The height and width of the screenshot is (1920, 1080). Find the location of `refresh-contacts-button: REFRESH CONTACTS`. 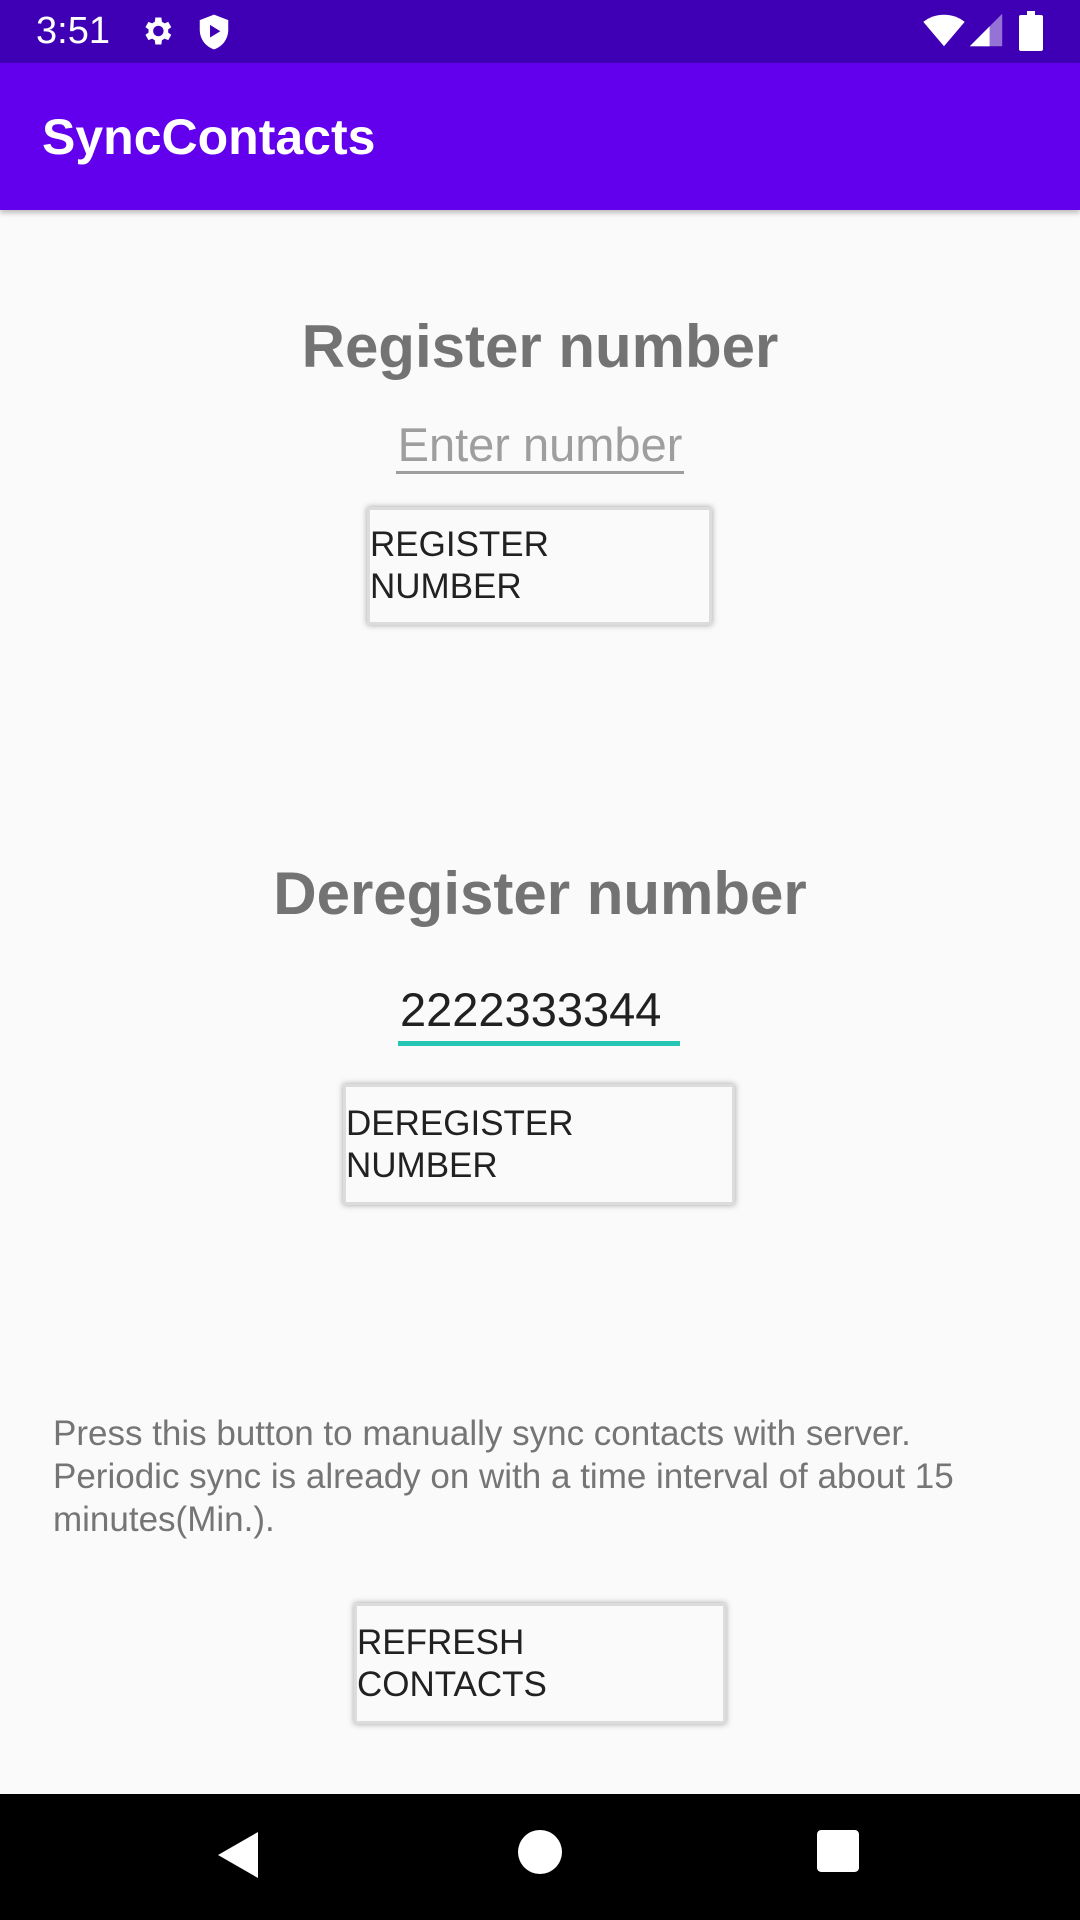

refresh-contacts-button: REFRESH CONTACTS is located at coordinates (540, 1663).